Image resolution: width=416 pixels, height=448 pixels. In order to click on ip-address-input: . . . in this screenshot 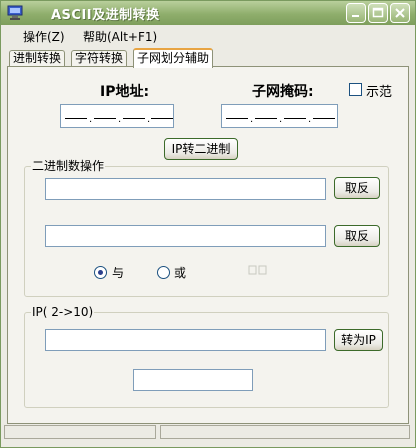, I will do `click(117, 116)`.